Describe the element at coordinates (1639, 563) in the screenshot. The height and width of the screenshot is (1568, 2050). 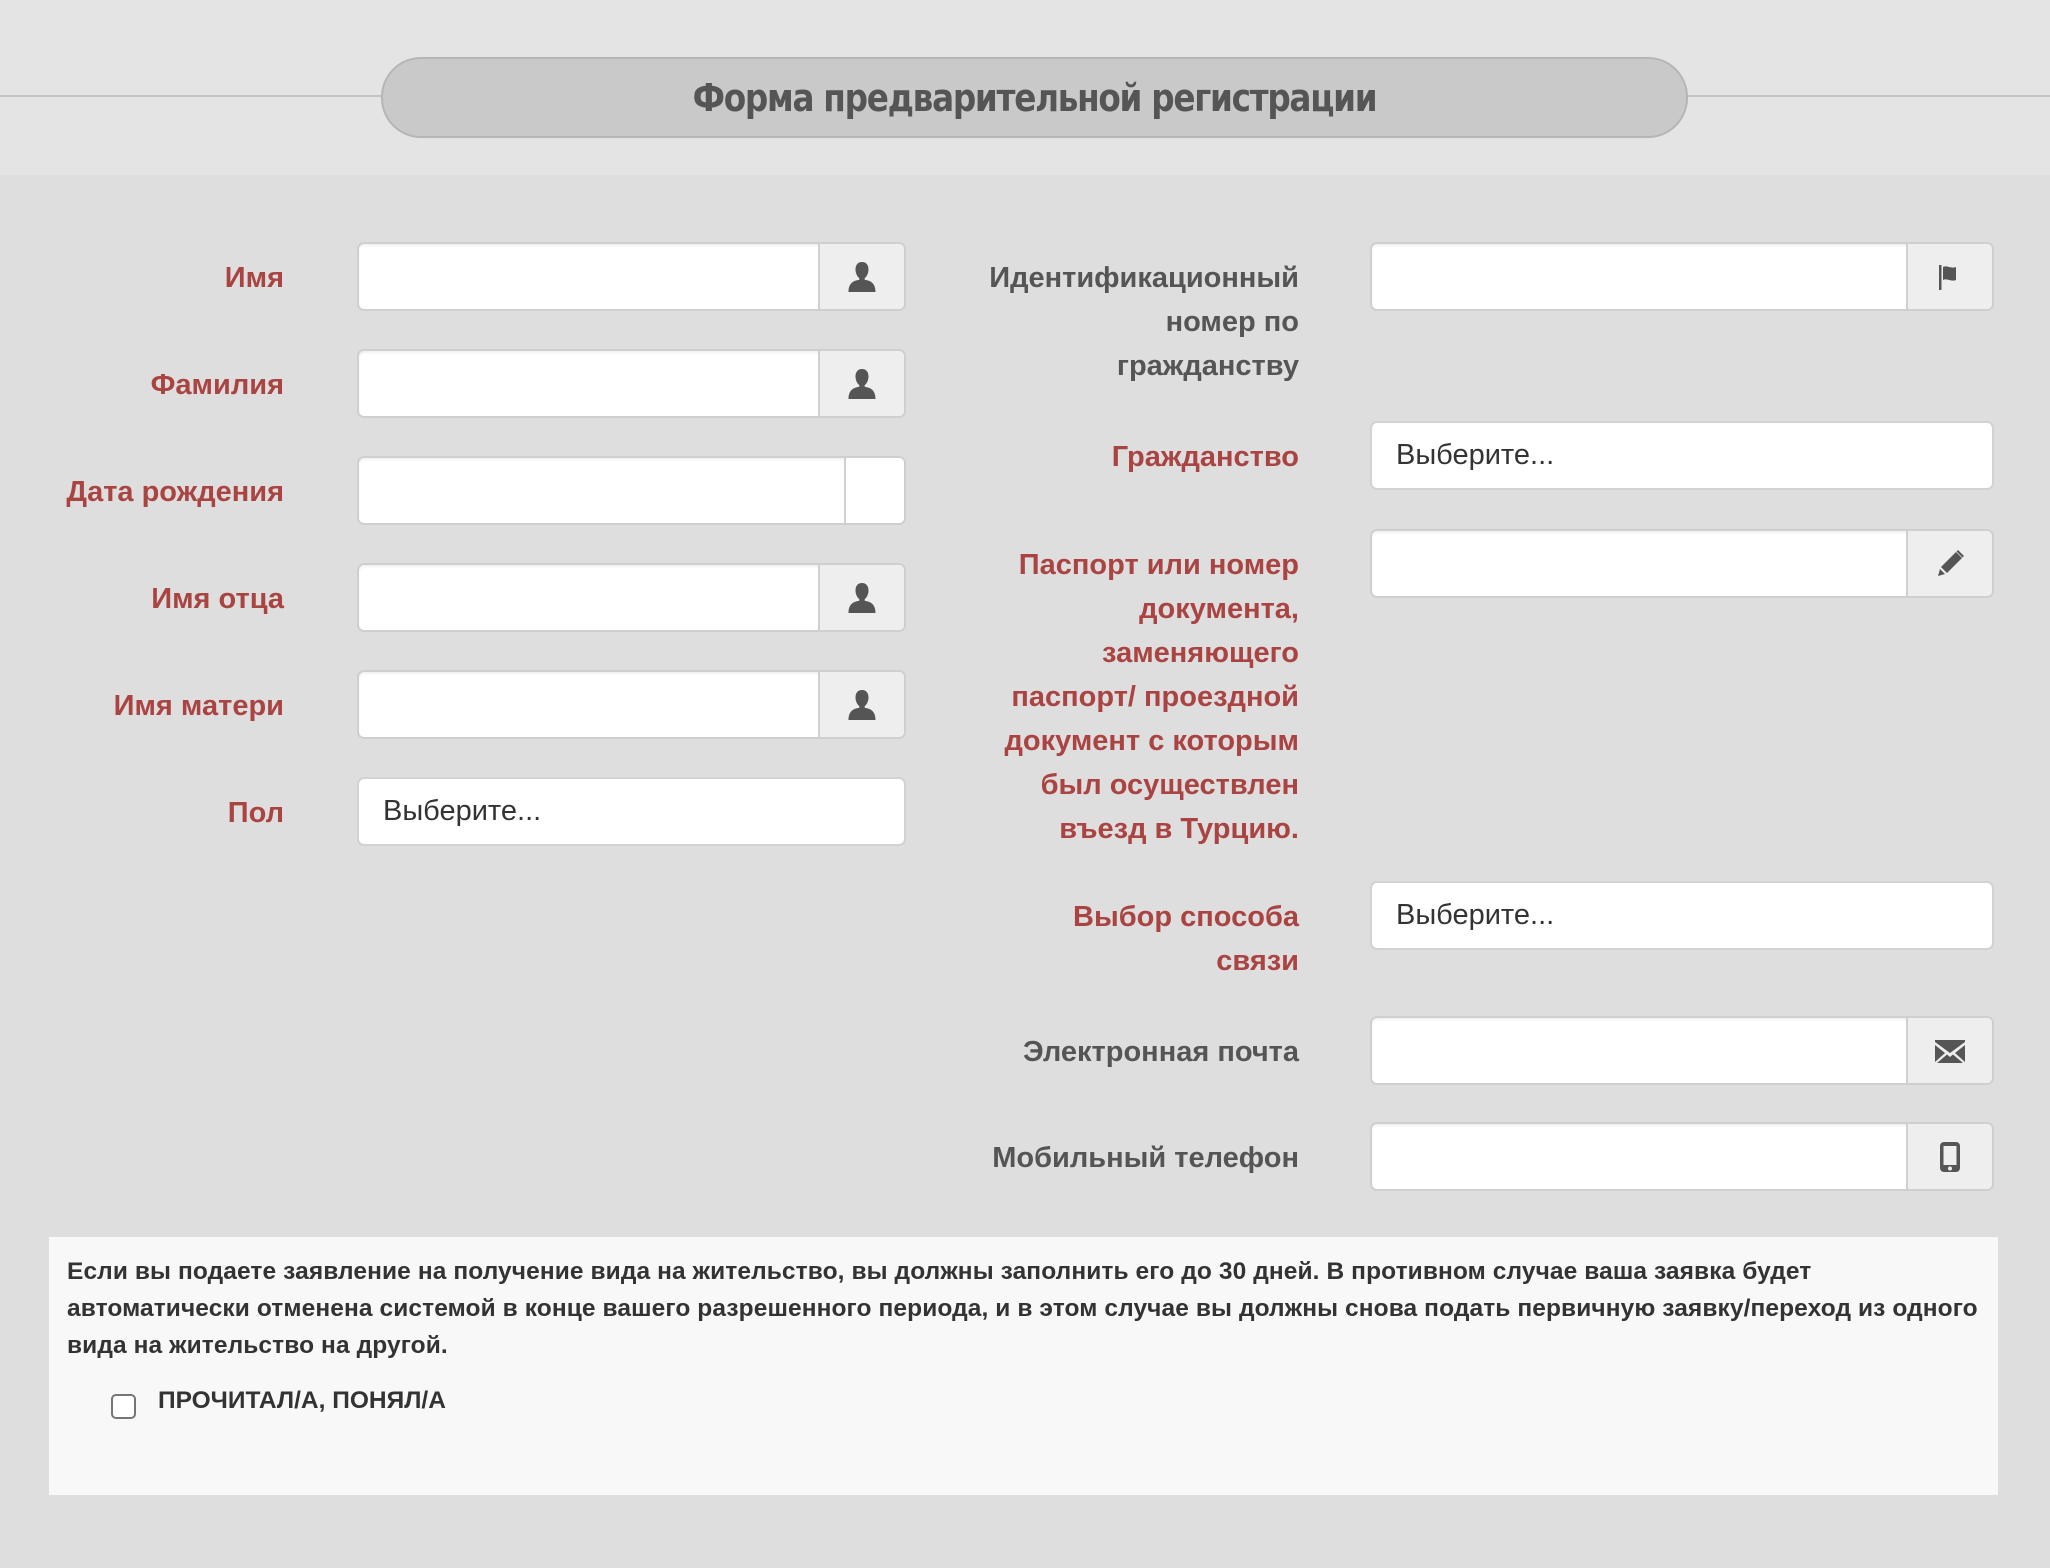
I see `passport-input` at that location.